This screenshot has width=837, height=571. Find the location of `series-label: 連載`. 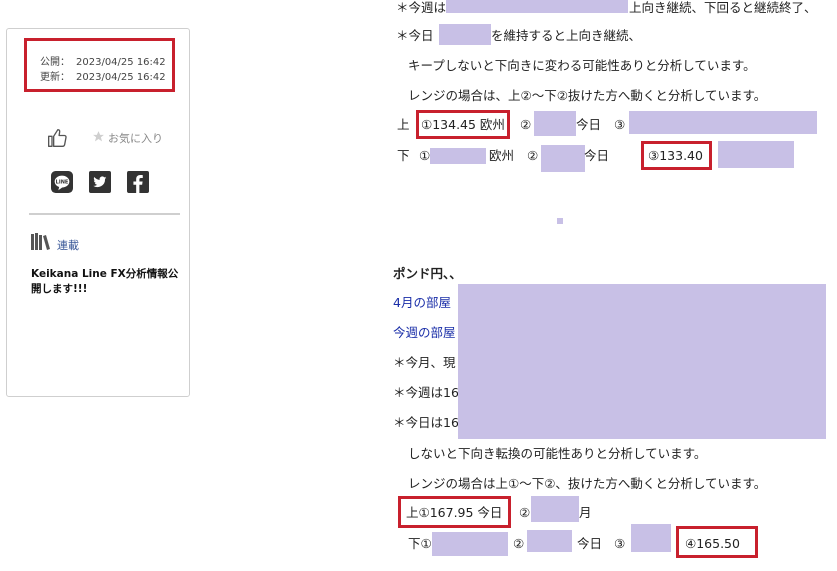

series-label: 連載 is located at coordinates (68, 245).